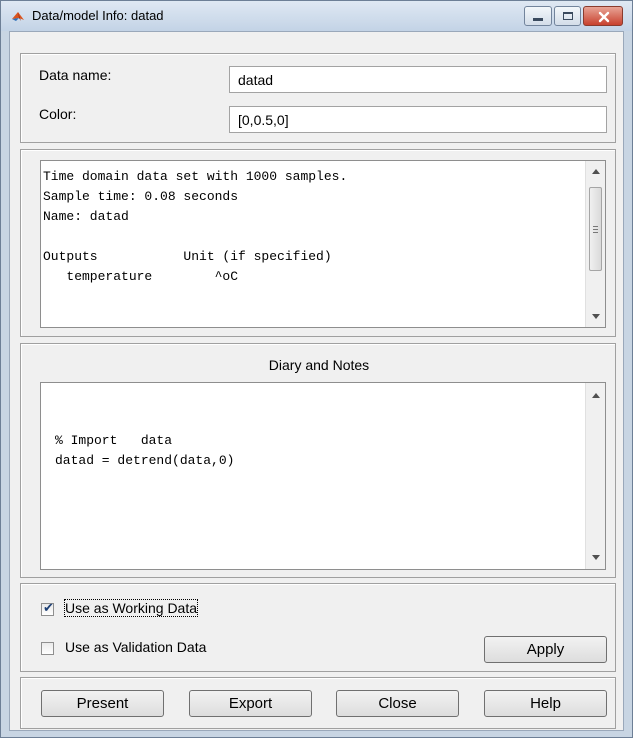  Describe the element at coordinates (595, 476) in the screenshot. I see `notes-scrollbar` at that location.